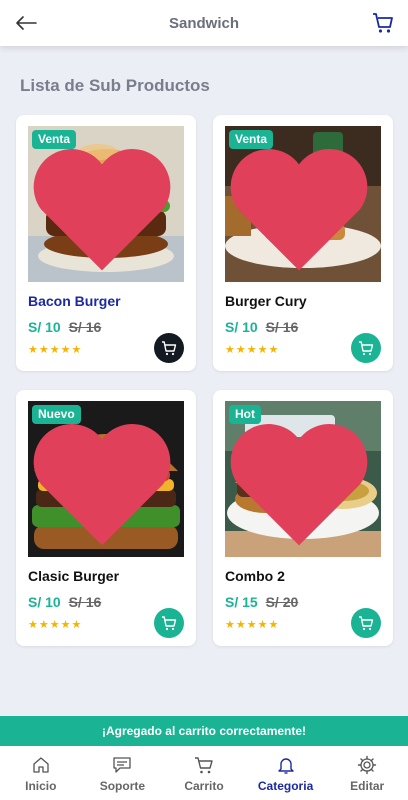 Image resolution: width=408 pixels, height=800 pixels. What do you see at coordinates (115, 85) in the screenshot?
I see `section-title: Lista de Sub Productos` at bounding box center [115, 85].